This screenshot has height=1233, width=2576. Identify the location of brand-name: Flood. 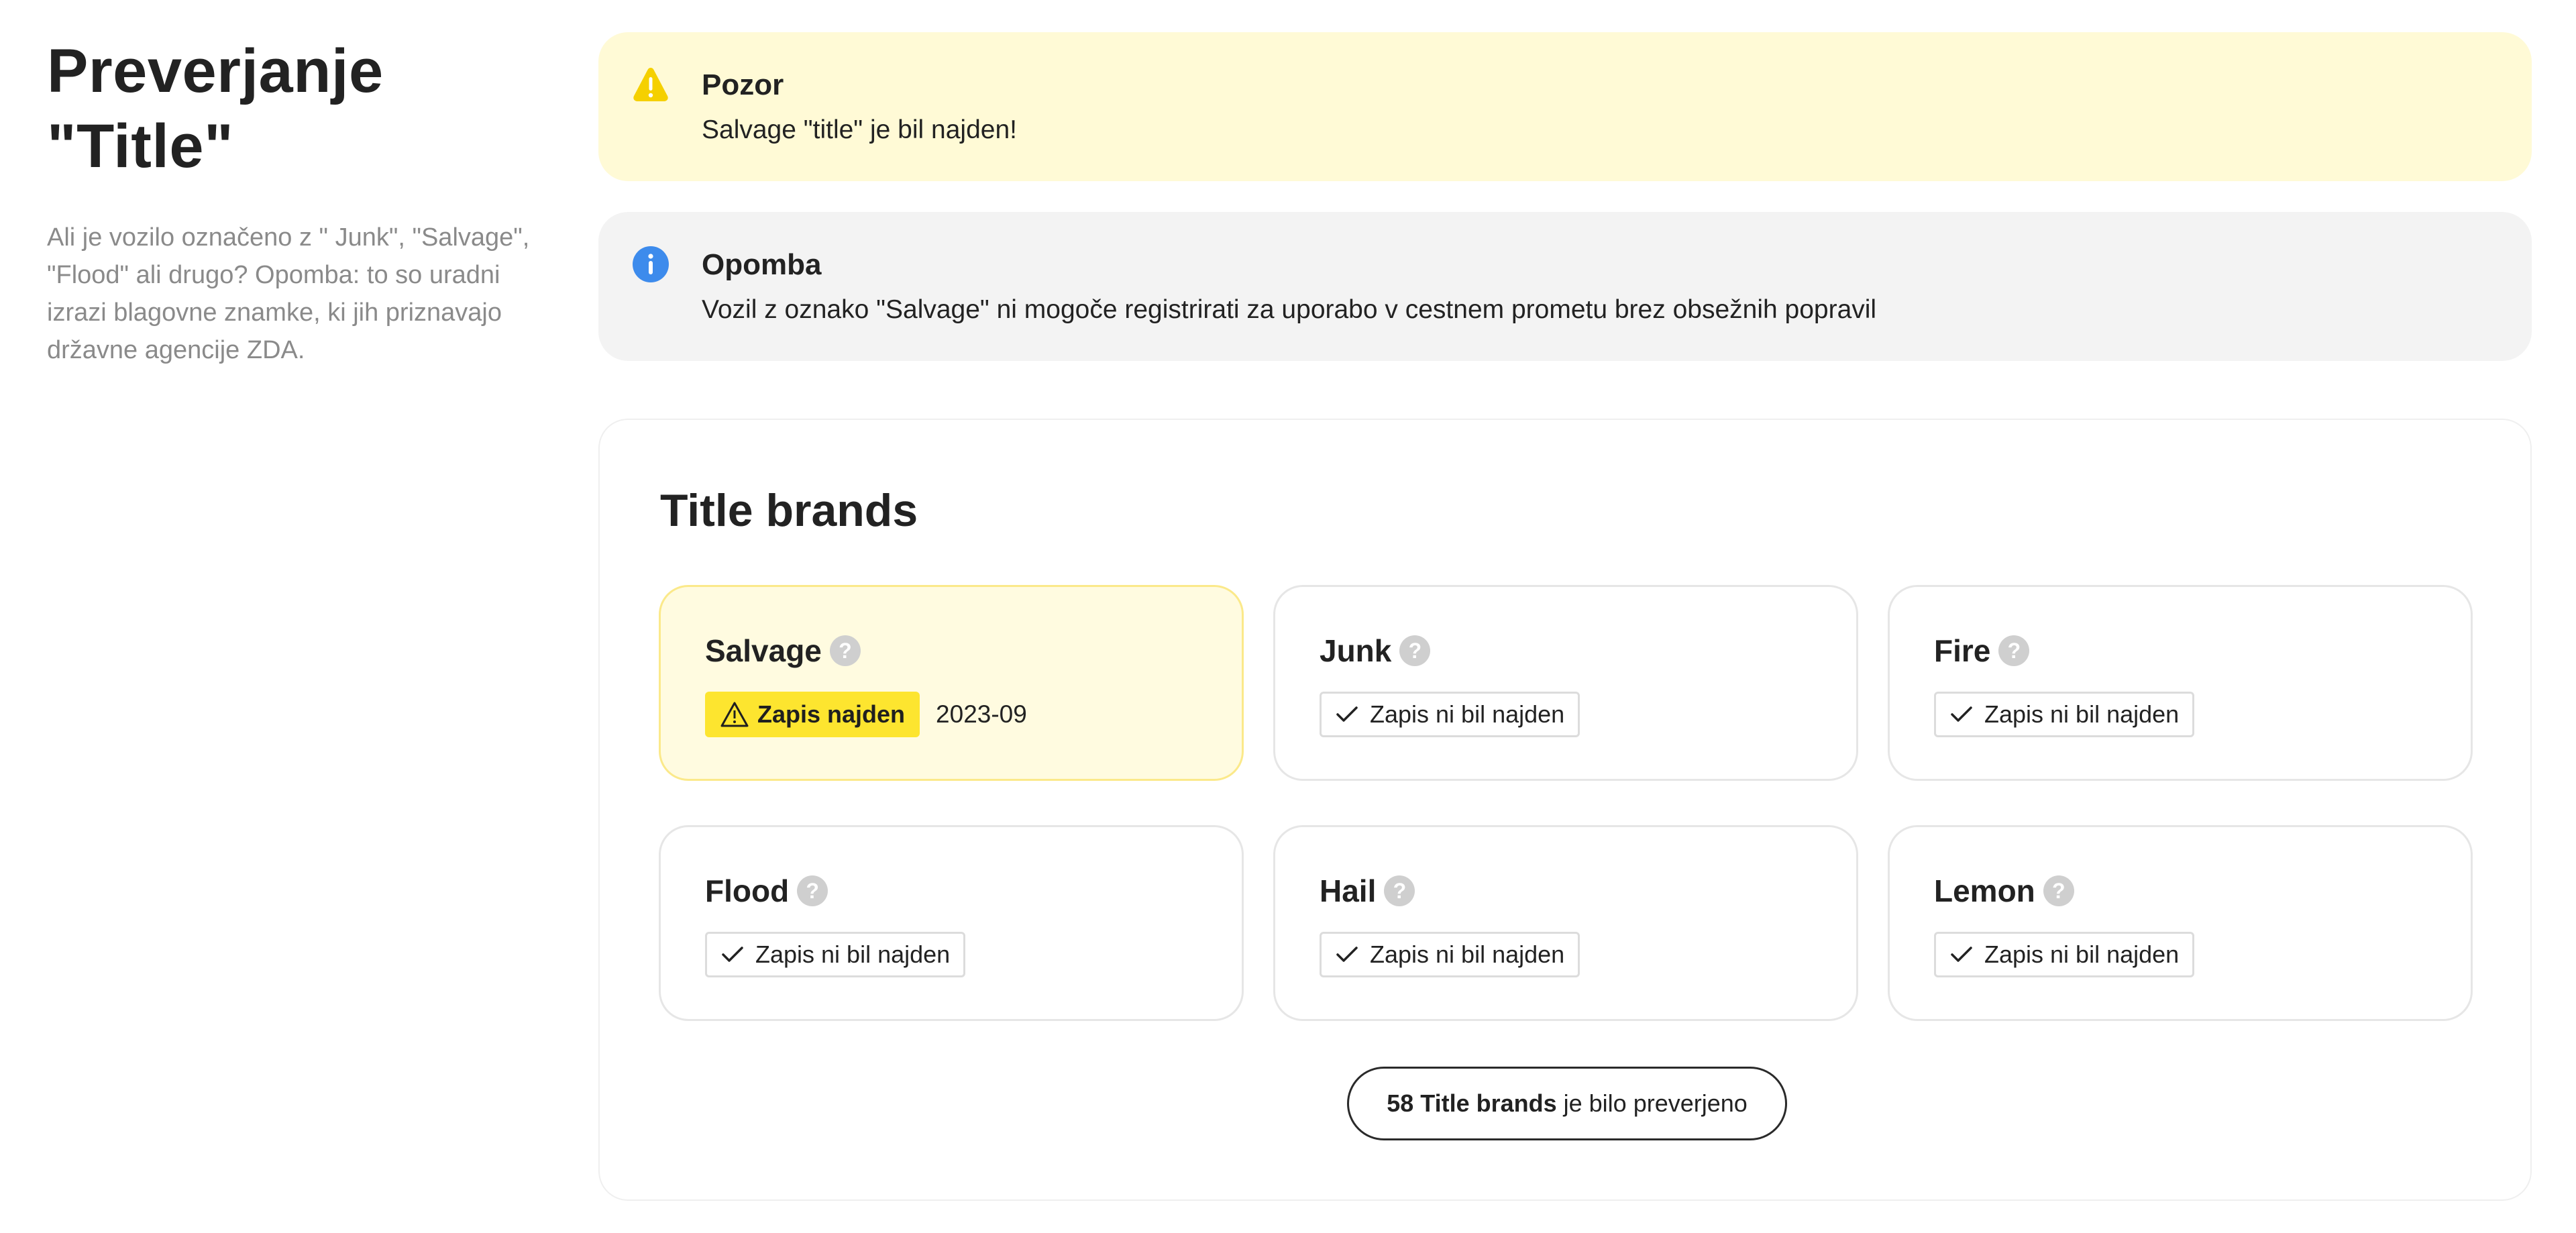
(747, 891).